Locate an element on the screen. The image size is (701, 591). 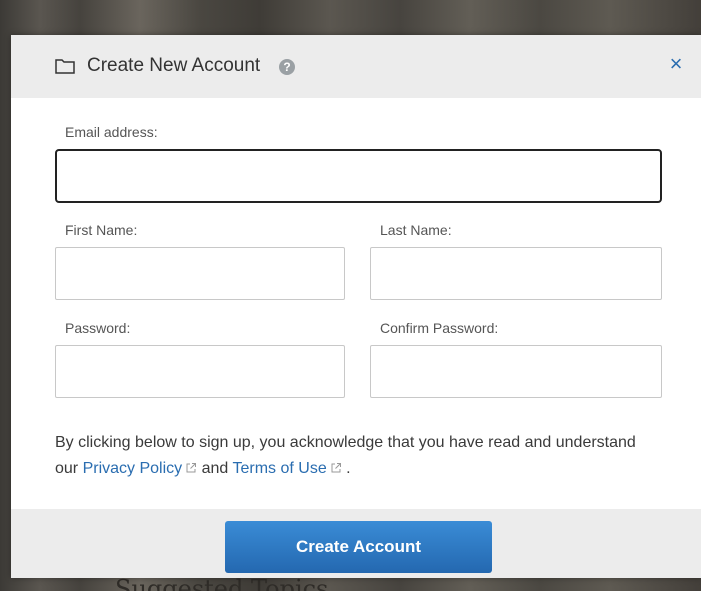
terms-of-use-label: Terms of Use is located at coordinates (279, 468).